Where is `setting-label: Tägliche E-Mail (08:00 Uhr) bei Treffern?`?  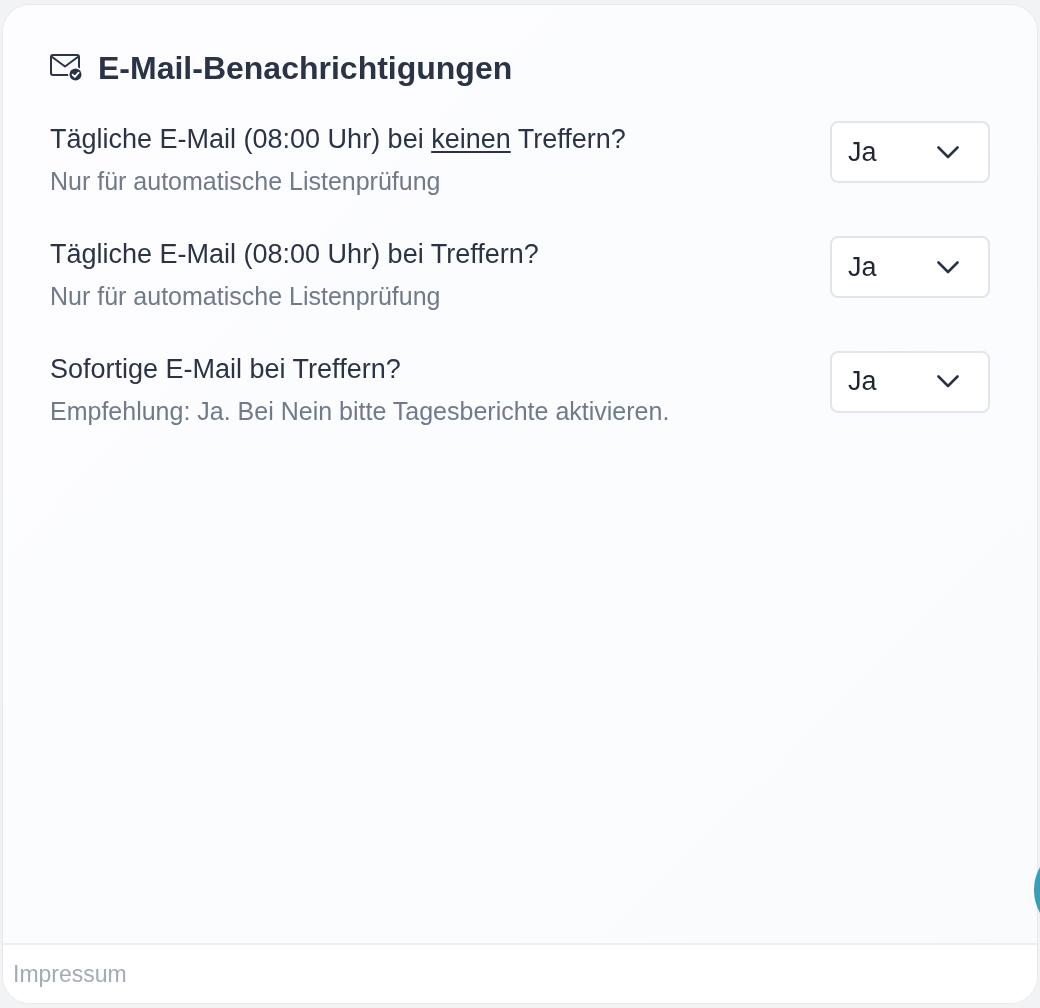 setting-label: Tägliche E-Mail (08:00 Uhr) bei Treffern? is located at coordinates (294, 255).